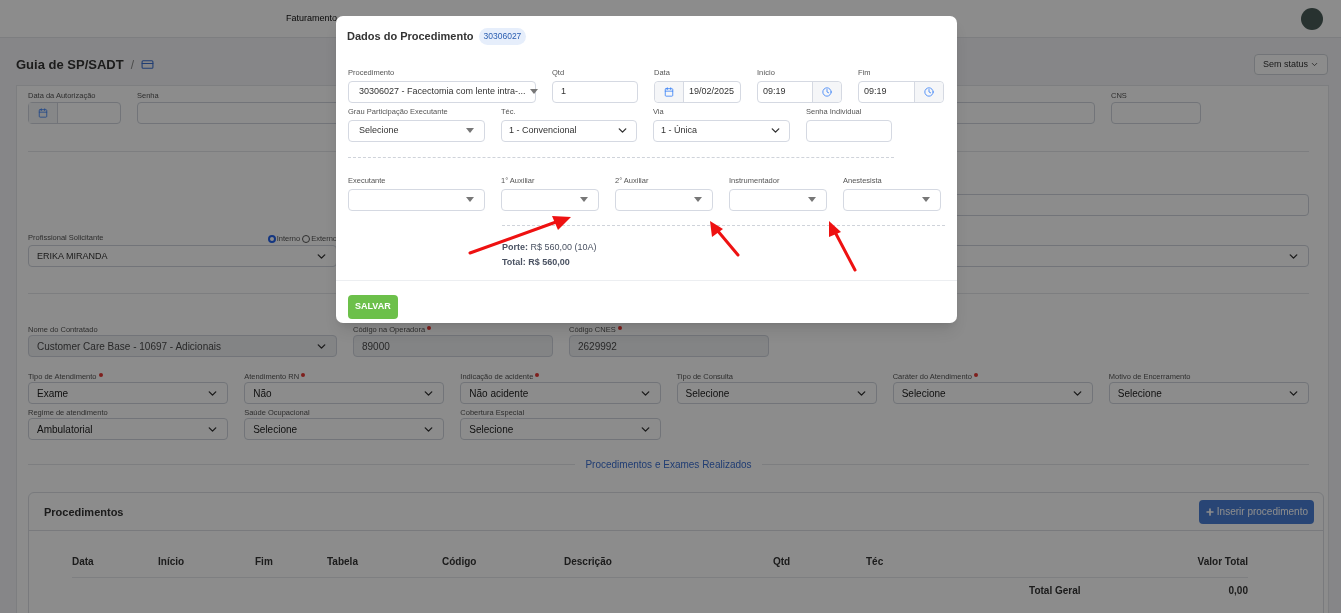  I want to click on status-dropdown: Sem status, so click(1290, 64).